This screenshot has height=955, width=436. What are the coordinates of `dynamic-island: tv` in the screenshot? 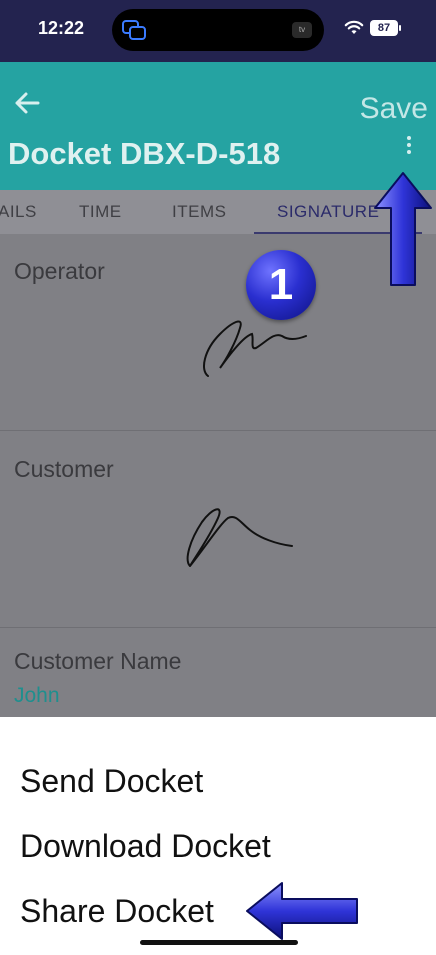 It's located at (218, 30).